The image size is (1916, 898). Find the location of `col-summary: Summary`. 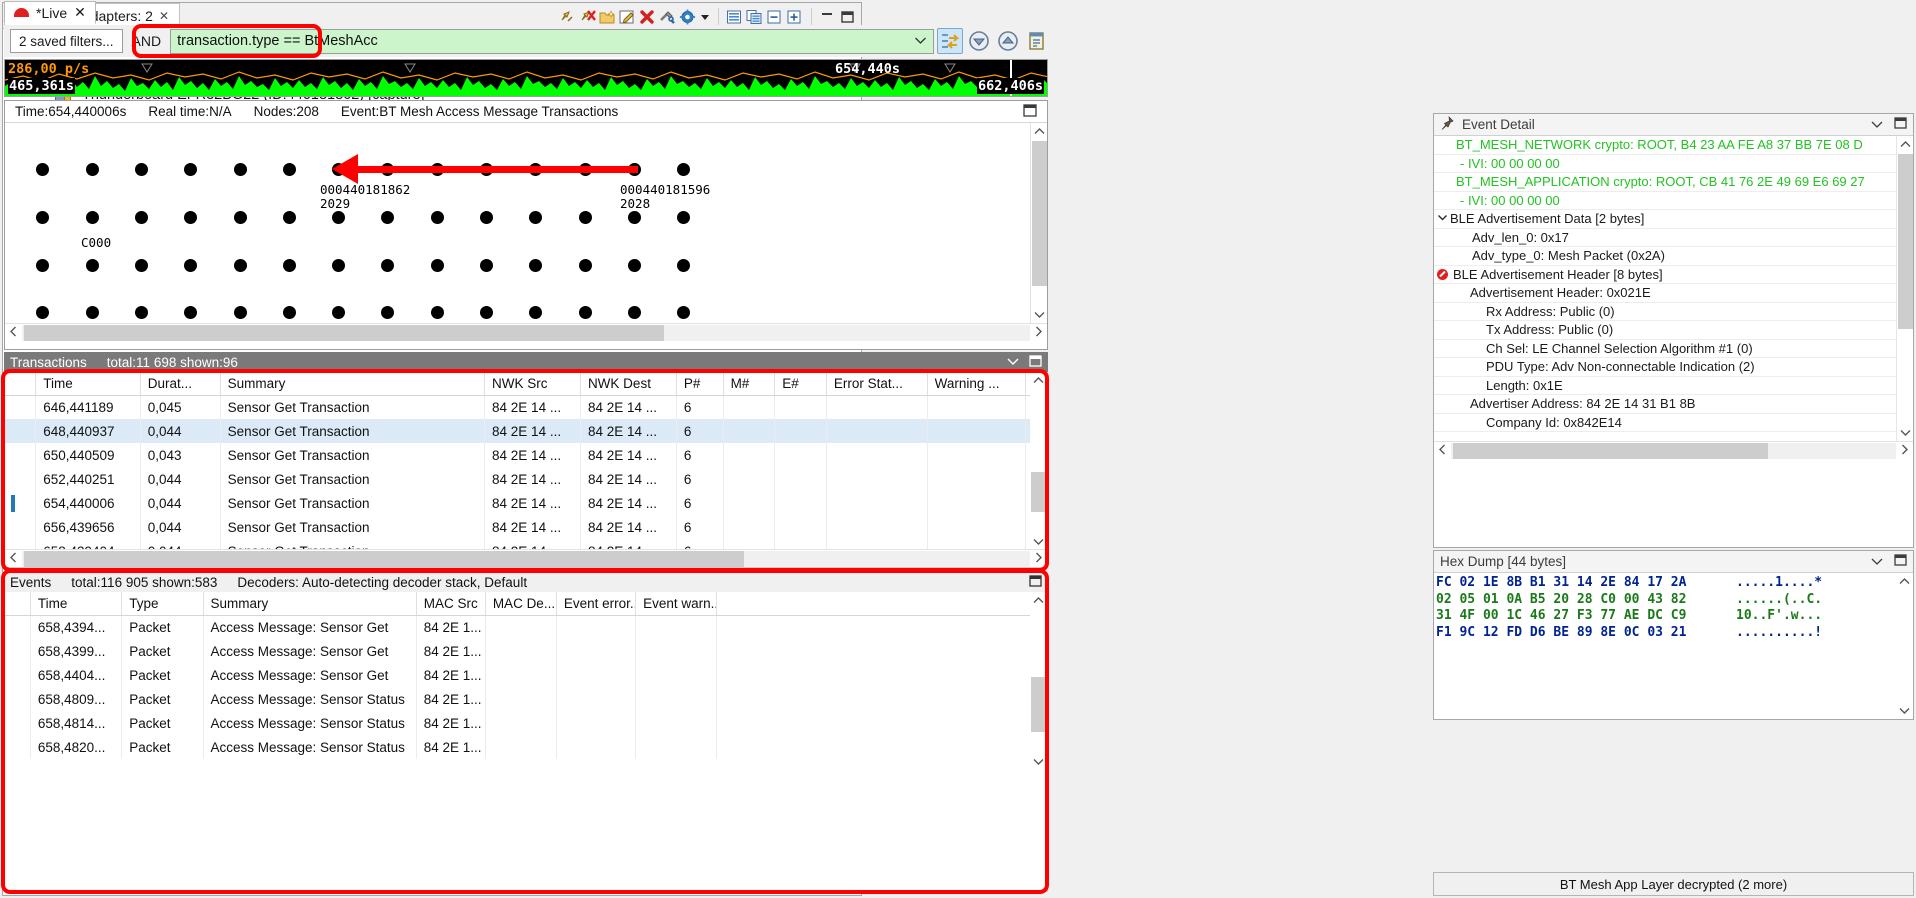

col-summary: Summary is located at coordinates (310, 604).